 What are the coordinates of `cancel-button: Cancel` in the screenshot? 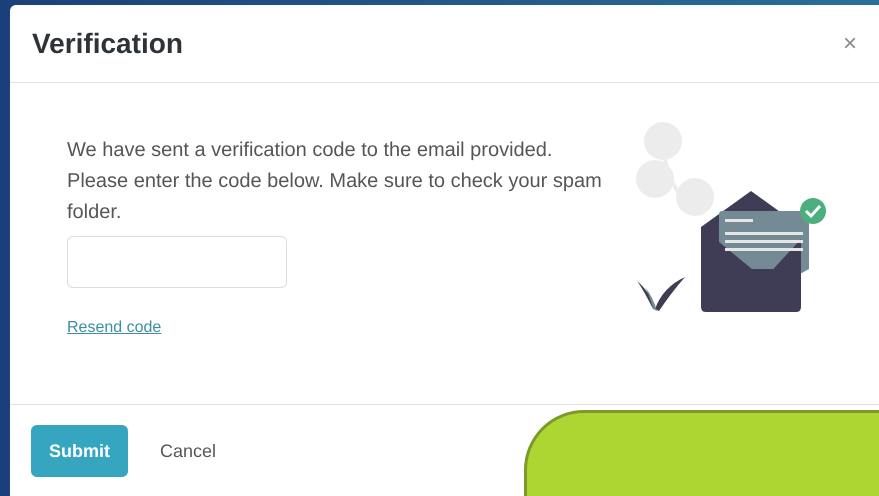 It's located at (188, 451).